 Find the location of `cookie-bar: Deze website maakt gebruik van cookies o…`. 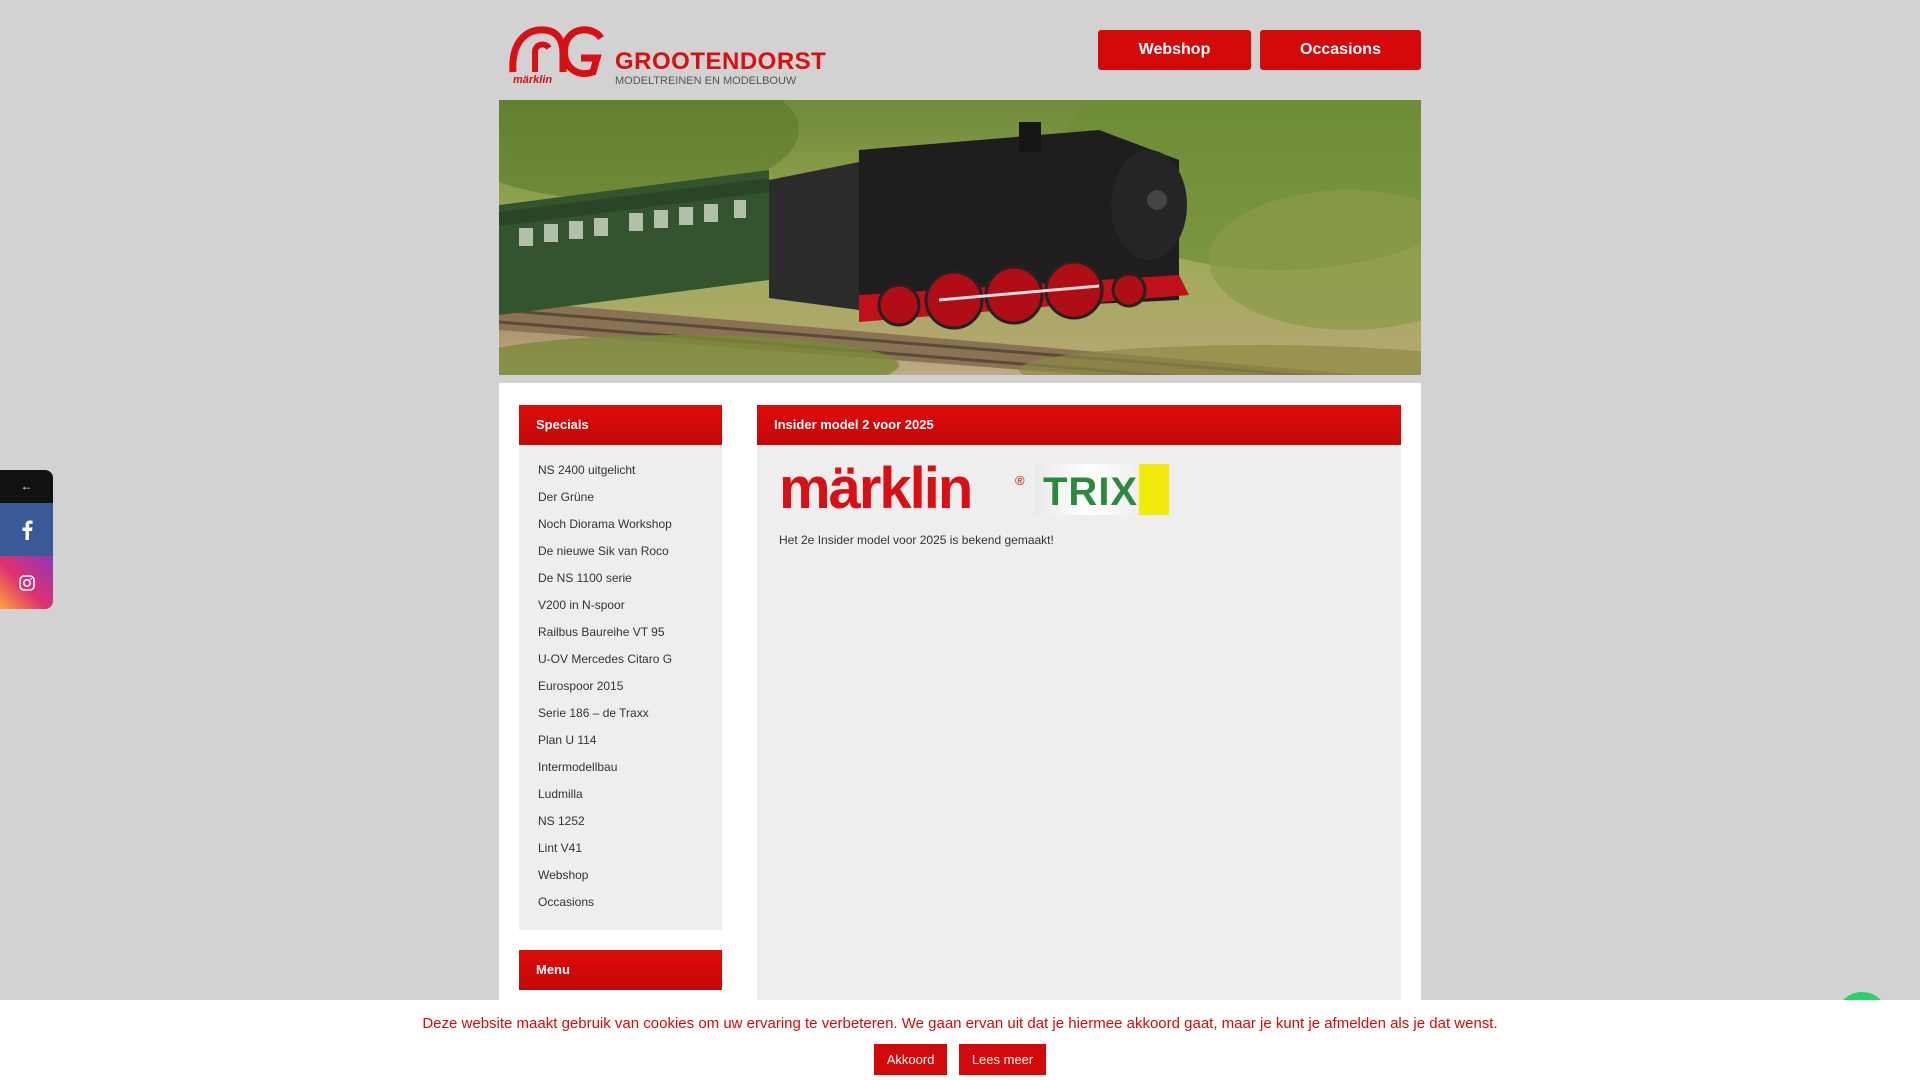

cookie-bar: Deze website maakt gebruik van cookies o… is located at coordinates (960, 1040).